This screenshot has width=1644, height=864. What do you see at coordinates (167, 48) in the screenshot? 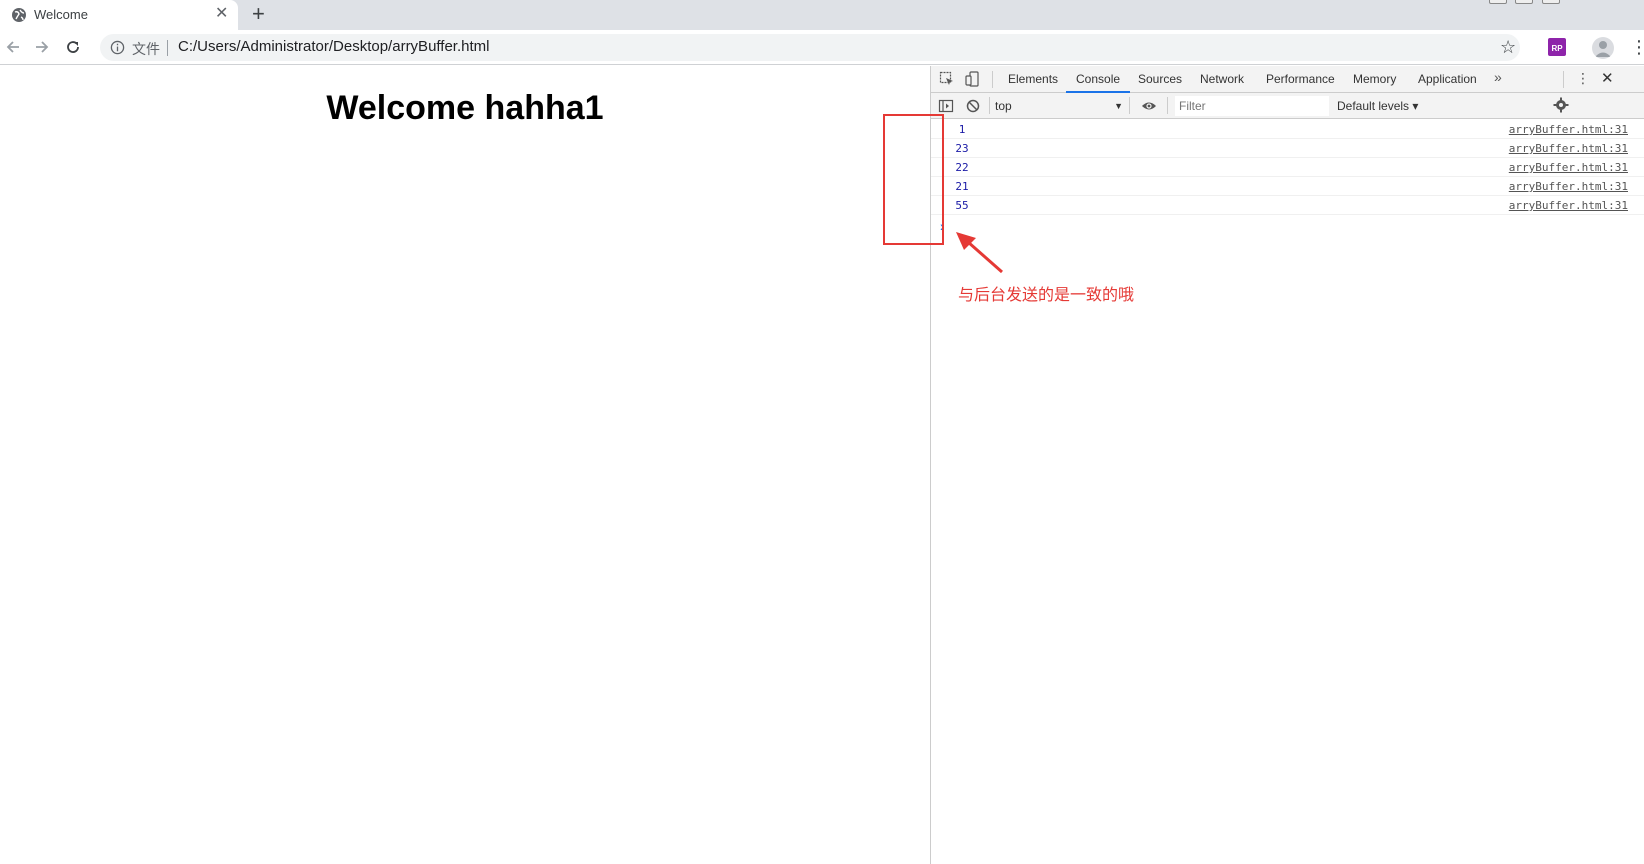
I see `address-separator` at bounding box center [167, 48].